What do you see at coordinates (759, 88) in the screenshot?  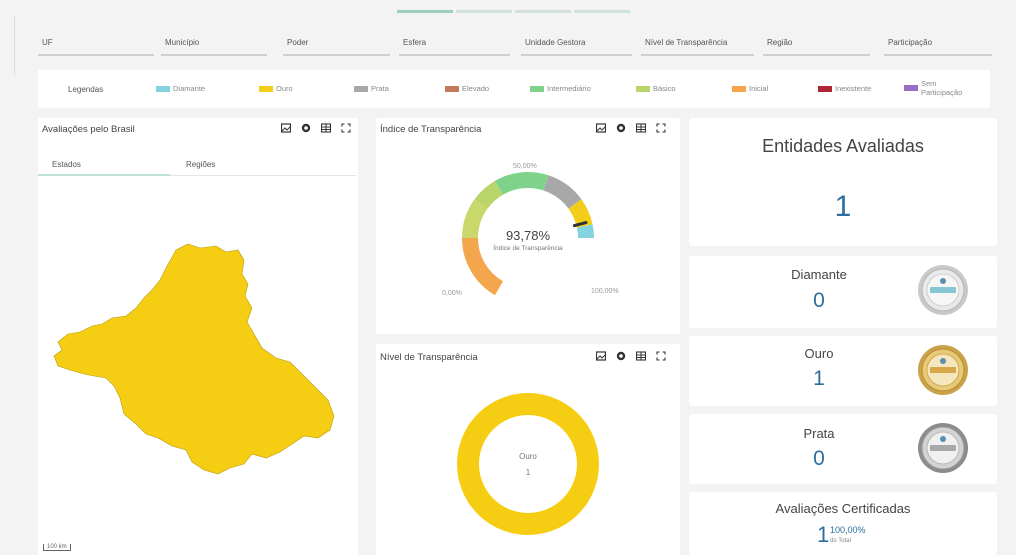 I see `legend-label: Inicial` at bounding box center [759, 88].